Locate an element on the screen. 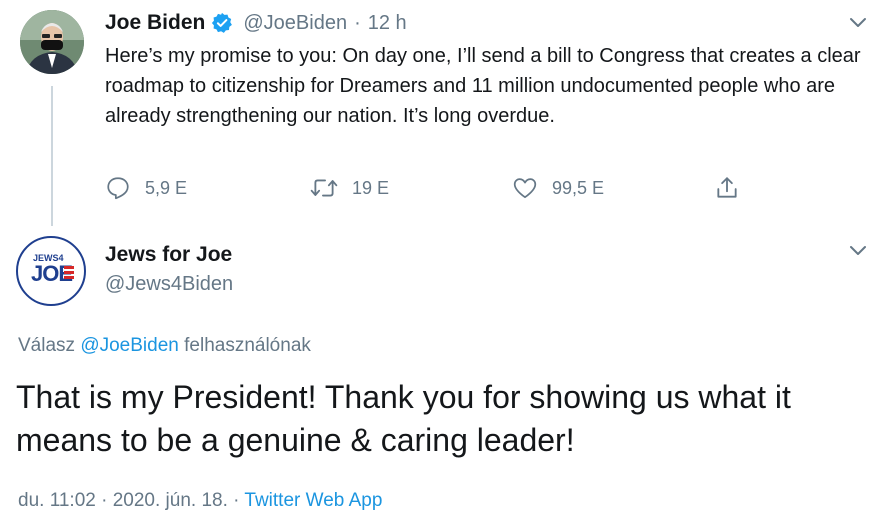  replying-to: Válasz @JoeBiden felhasználónak is located at coordinates (164, 346).